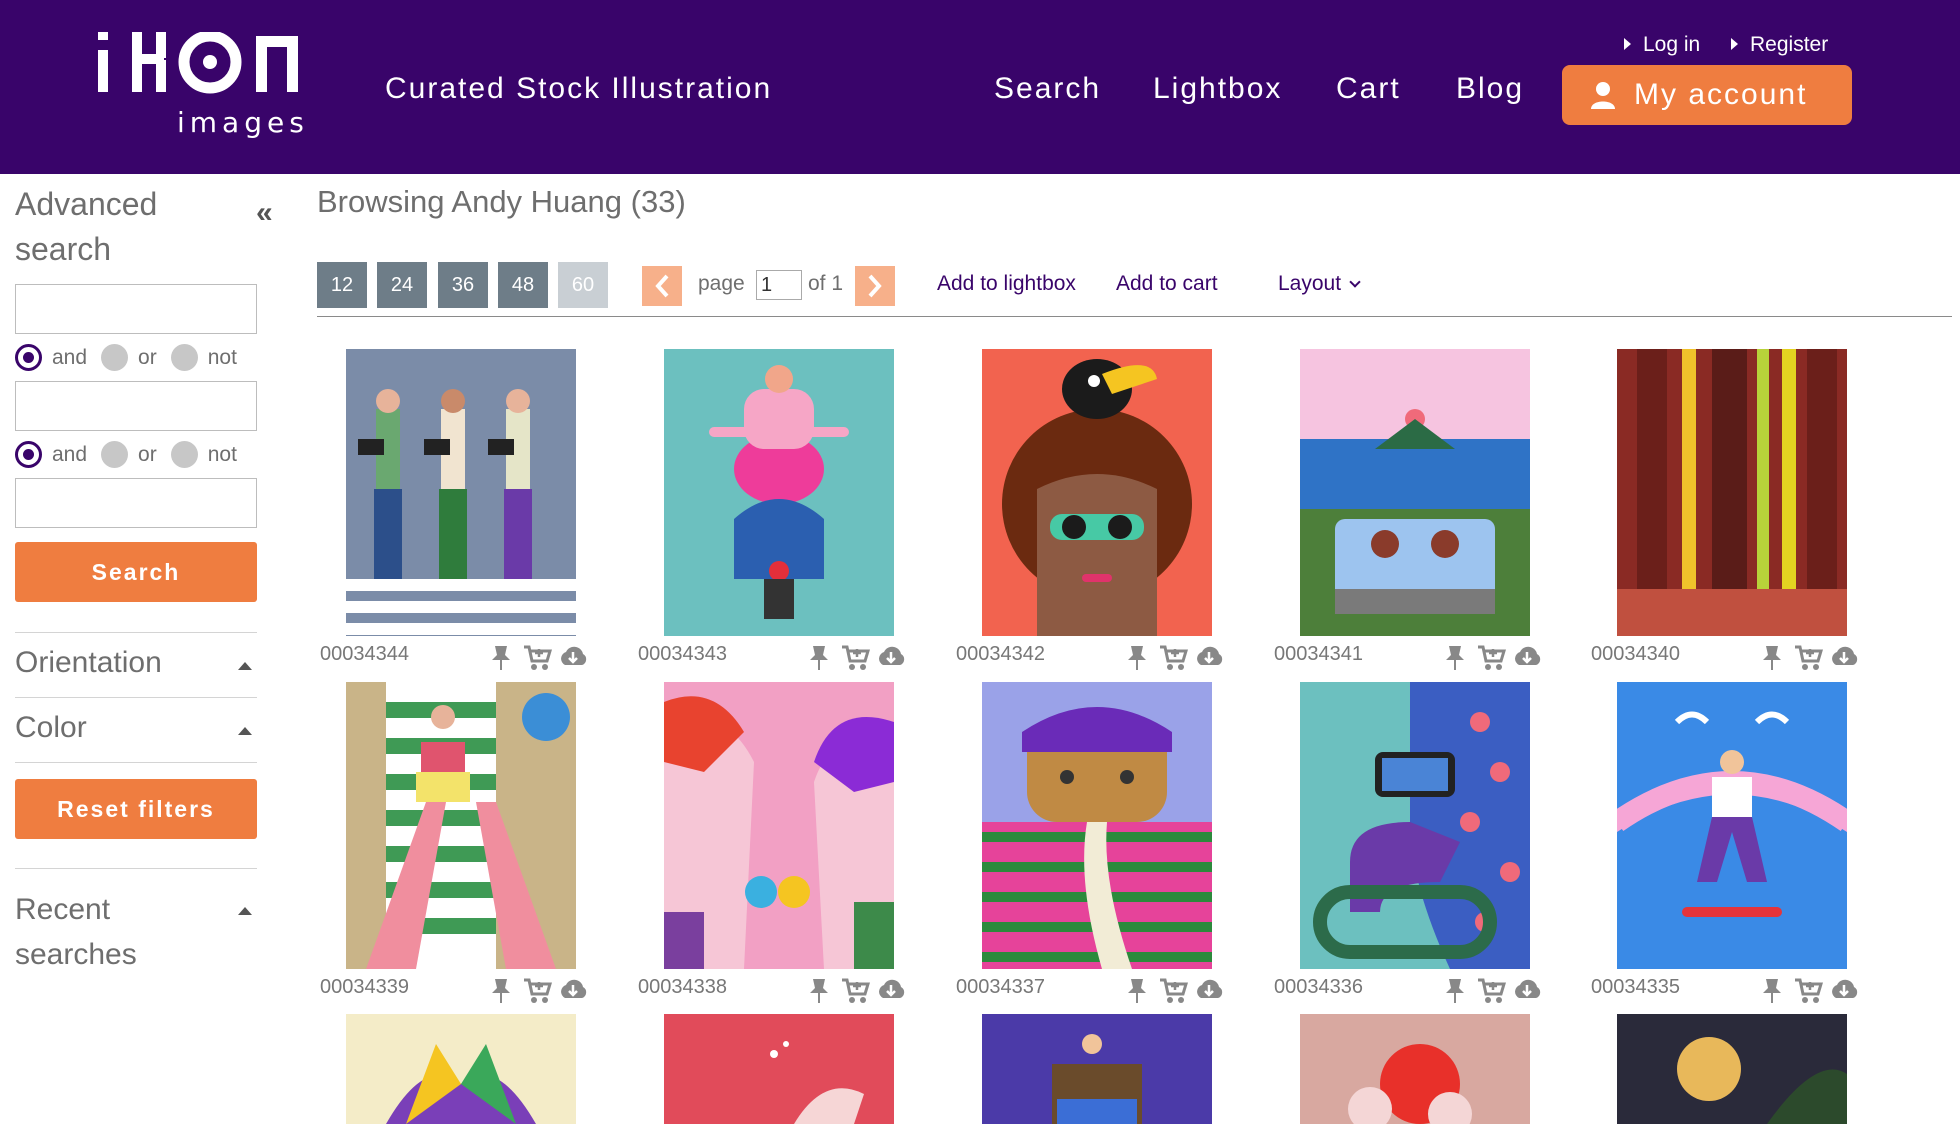 Image resolution: width=1960 pixels, height=1124 pixels. I want to click on triangle-right-icon, so click(1734, 44).